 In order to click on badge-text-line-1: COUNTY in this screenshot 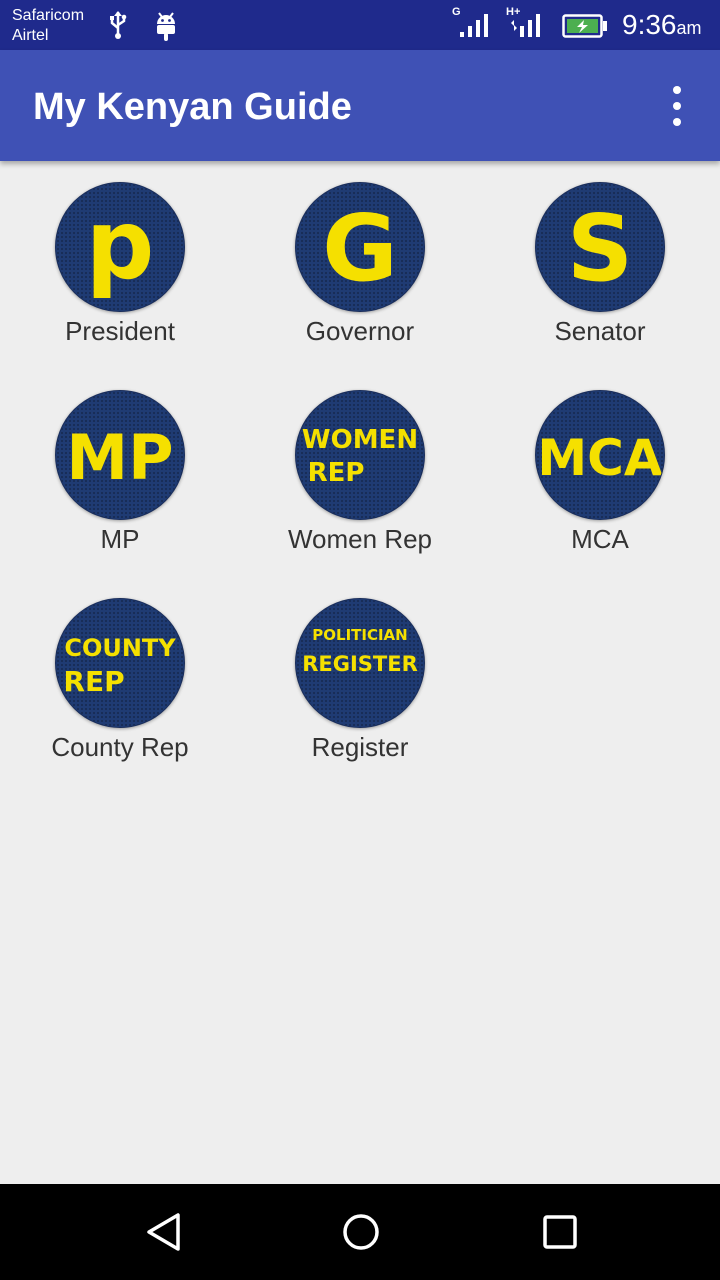, I will do `click(120, 648)`.